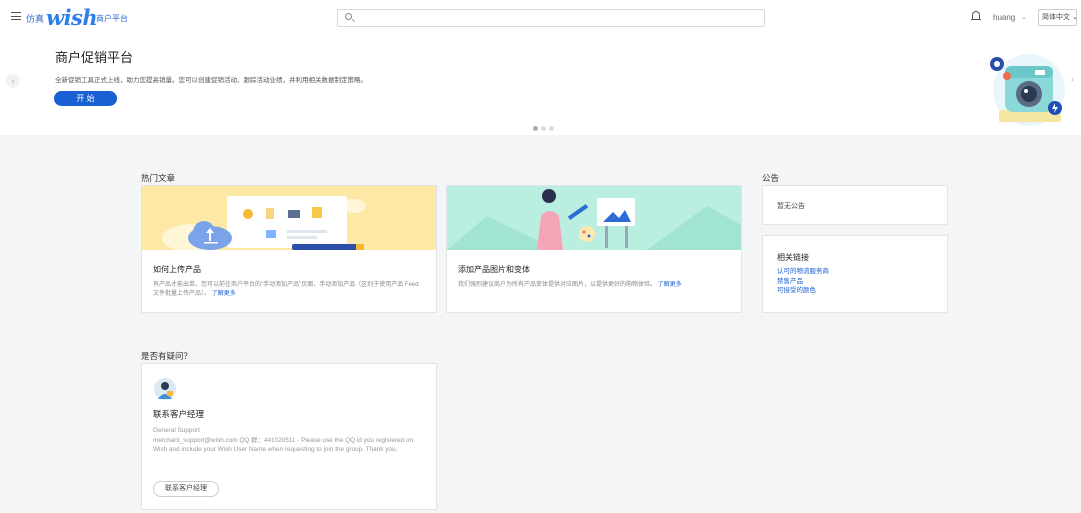  What do you see at coordinates (558, 18) in the screenshot?
I see `search-input` at bounding box center [558, 18].